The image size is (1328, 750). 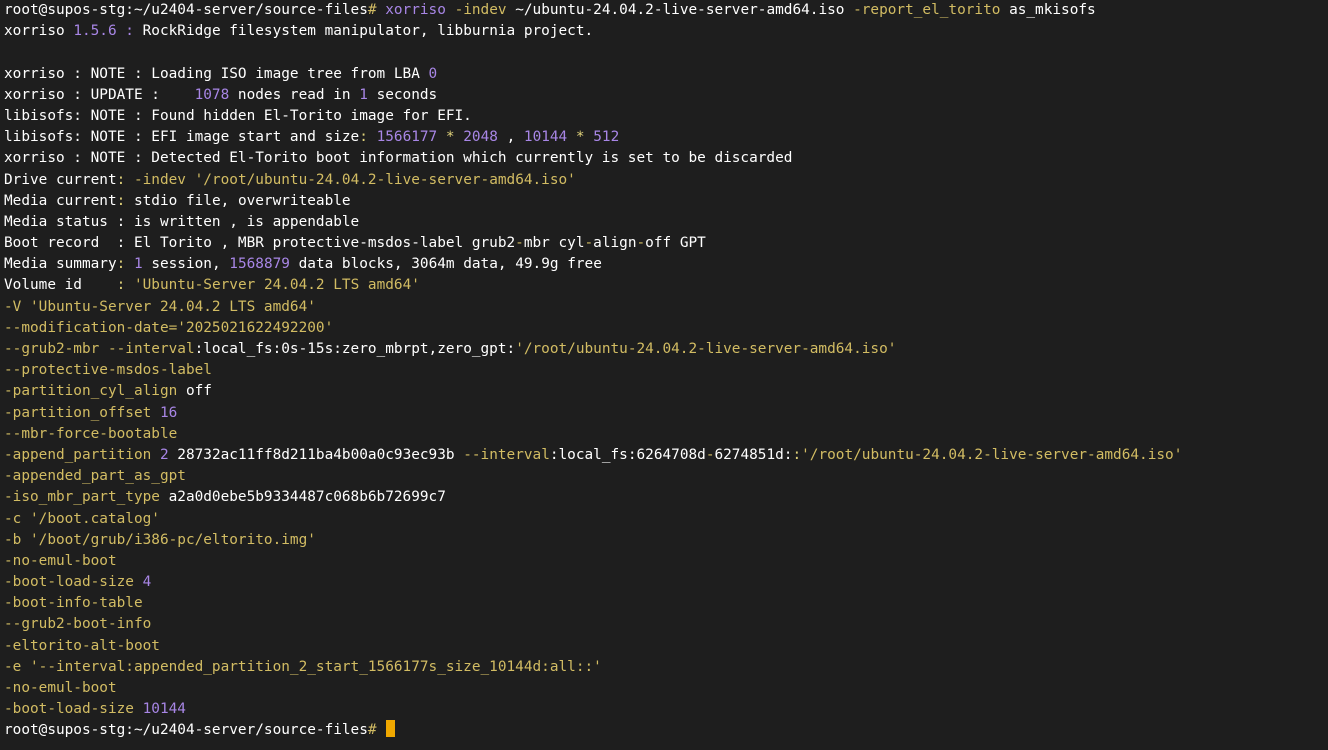 What do you see at coordinates (480, 137) in the screenshot?
I see `terminal-text-segment: 2048` at bounding box center [480, 137].